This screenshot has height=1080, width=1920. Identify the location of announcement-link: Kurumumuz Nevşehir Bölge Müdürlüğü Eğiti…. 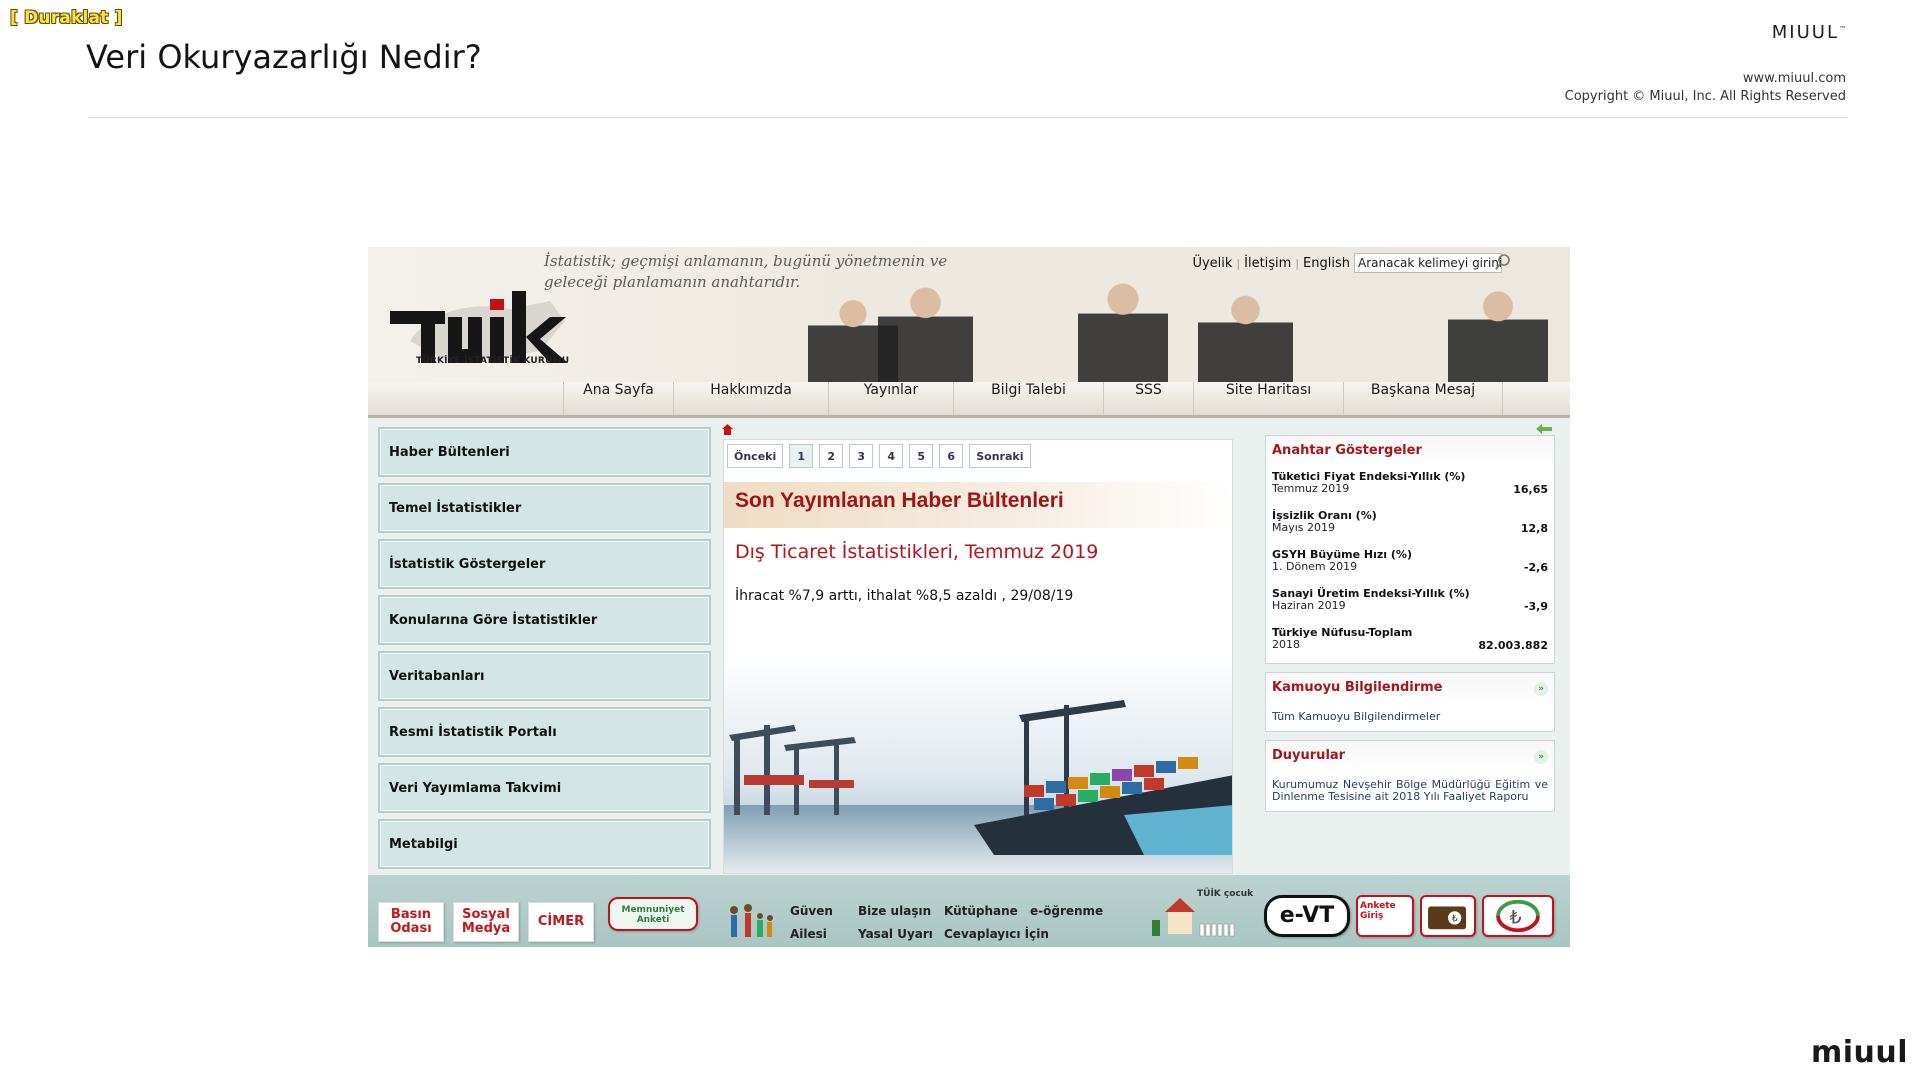
(1410, 792).